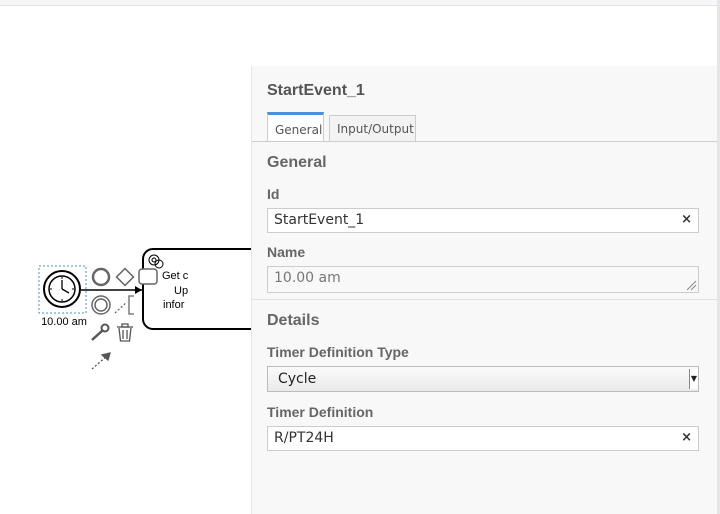 This screenshot has width=720, height=514. I want to click on task-text-line-3: infor, so click(174, 305).